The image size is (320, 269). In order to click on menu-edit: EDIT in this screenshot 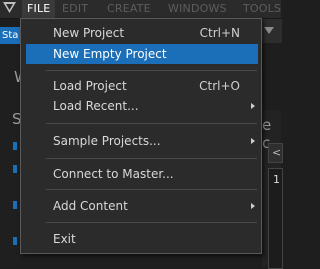, I will do `click(75, 9)`.